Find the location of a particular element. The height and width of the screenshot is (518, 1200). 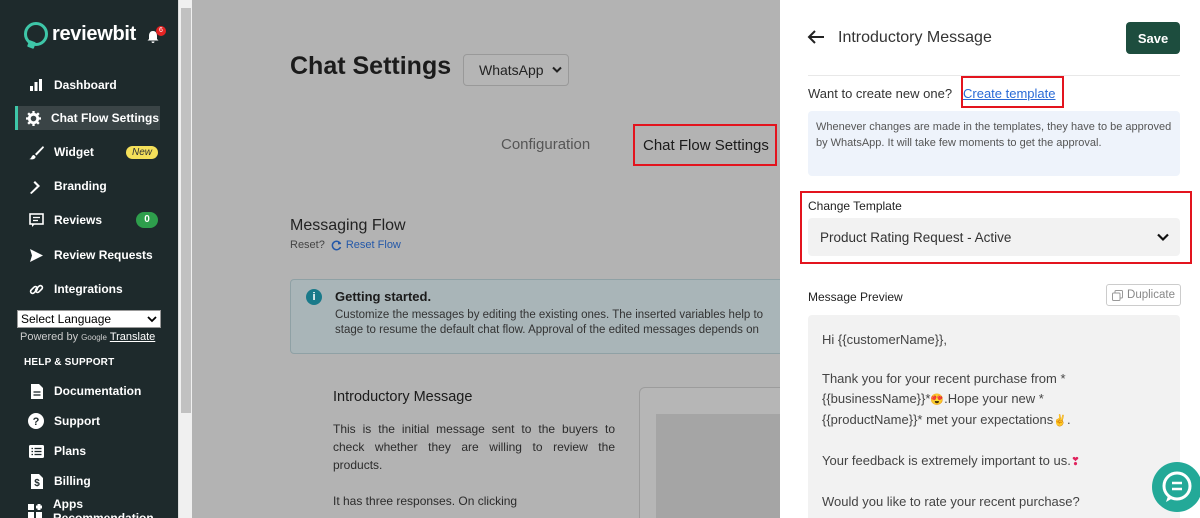

sidebar-item-widget: Widget New is located at coordinates (89, 152).